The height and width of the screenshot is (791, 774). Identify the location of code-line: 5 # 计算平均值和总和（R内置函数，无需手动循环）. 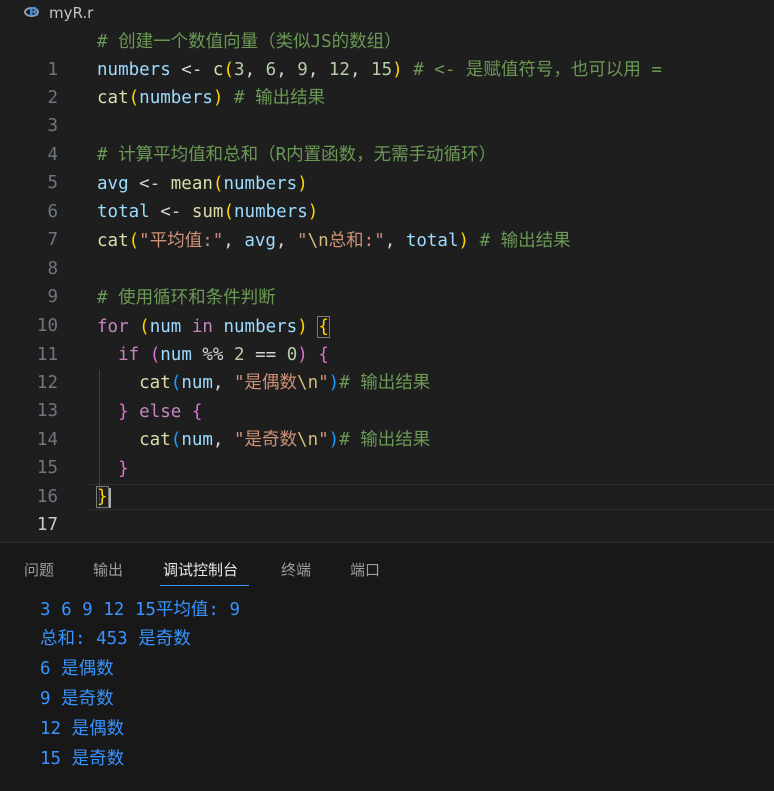
(387, 167).